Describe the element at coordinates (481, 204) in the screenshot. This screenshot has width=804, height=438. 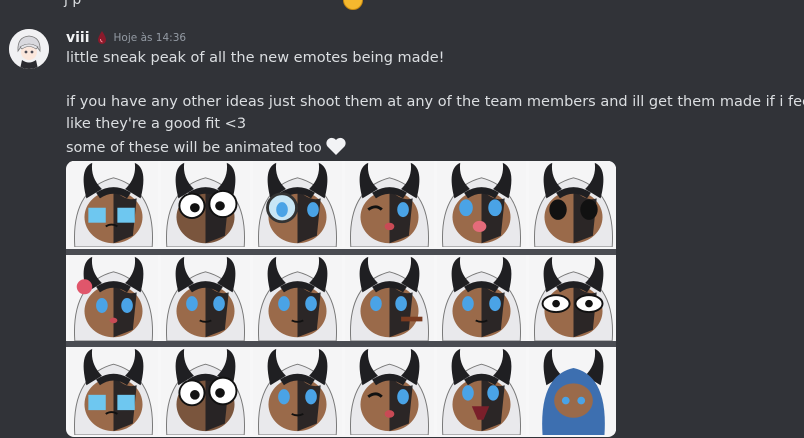
I see `tongue-emote-icon` at that location.